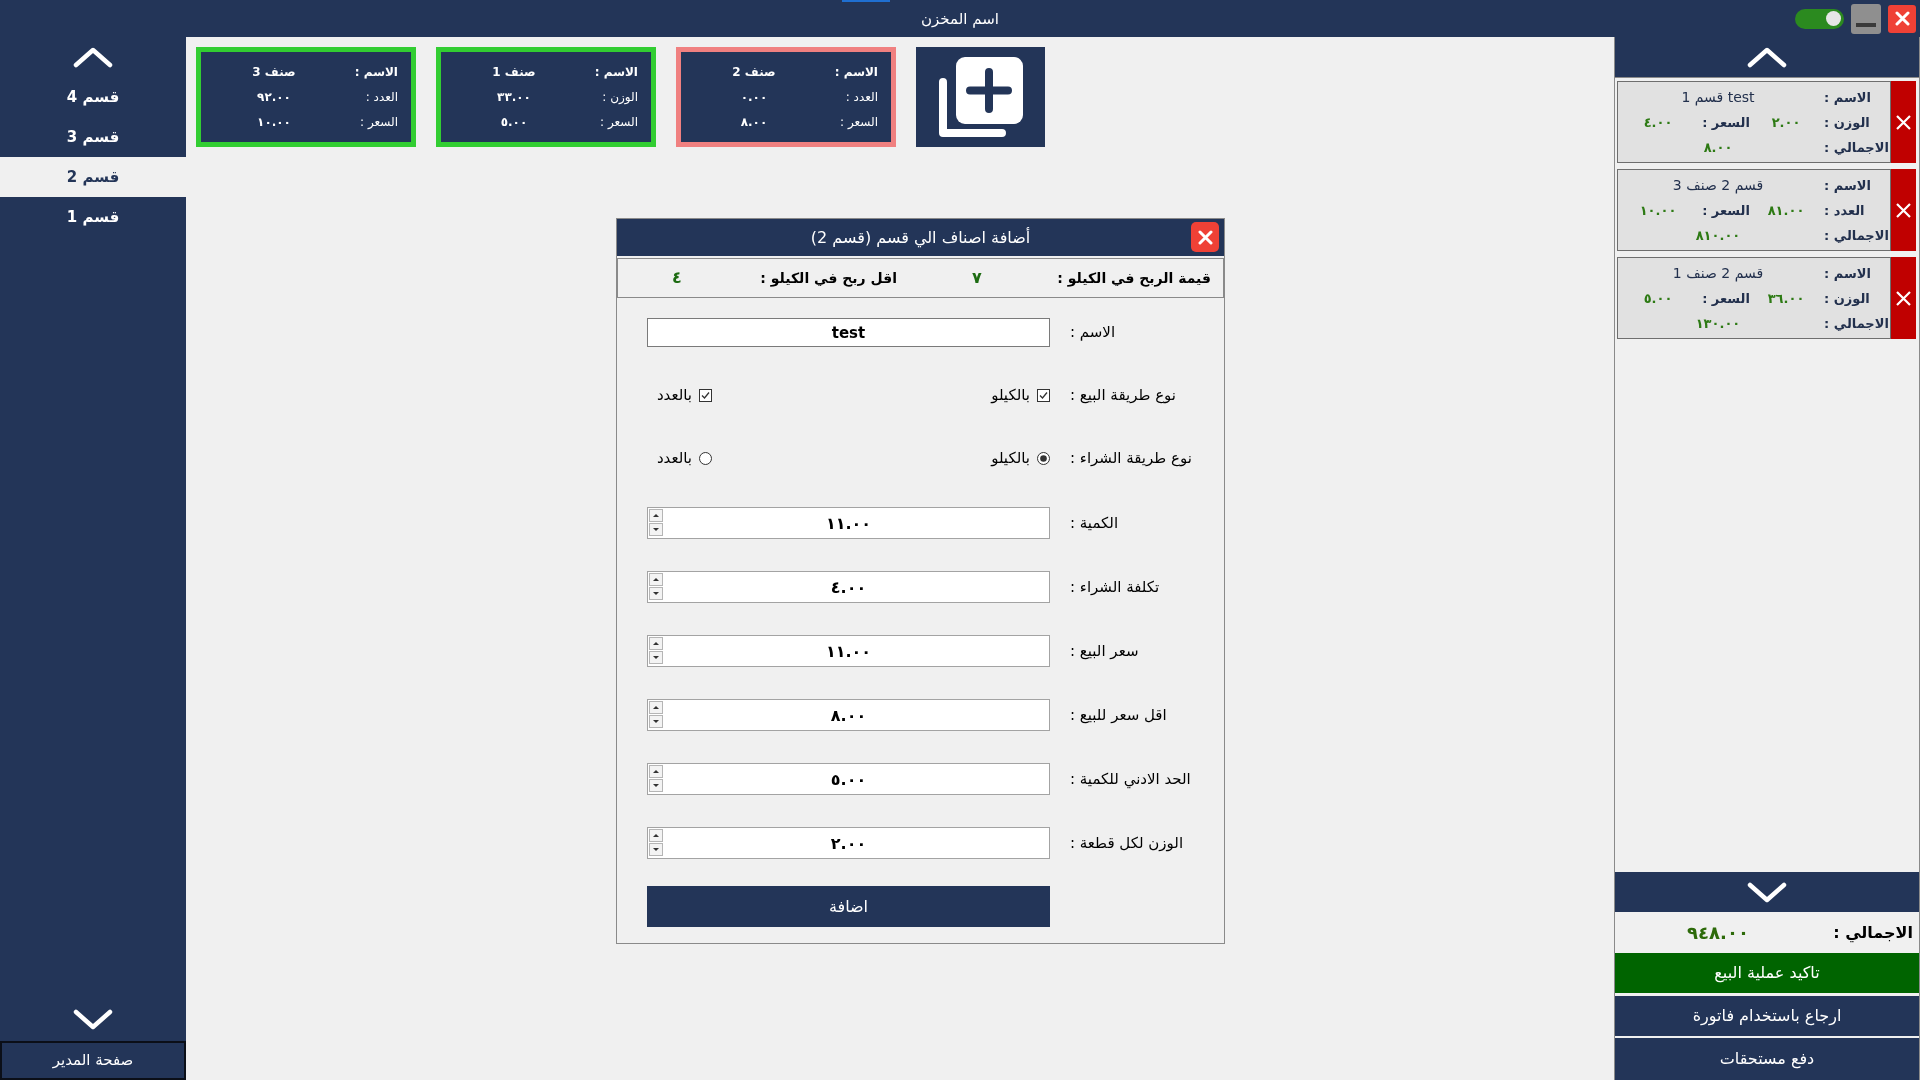 The width and height of the screenshot is (1920, 1080). Describe the element at coordinates (1131, 458) in the screenshot. I see `field-label: نوع طريقة الشراء :` at that location.